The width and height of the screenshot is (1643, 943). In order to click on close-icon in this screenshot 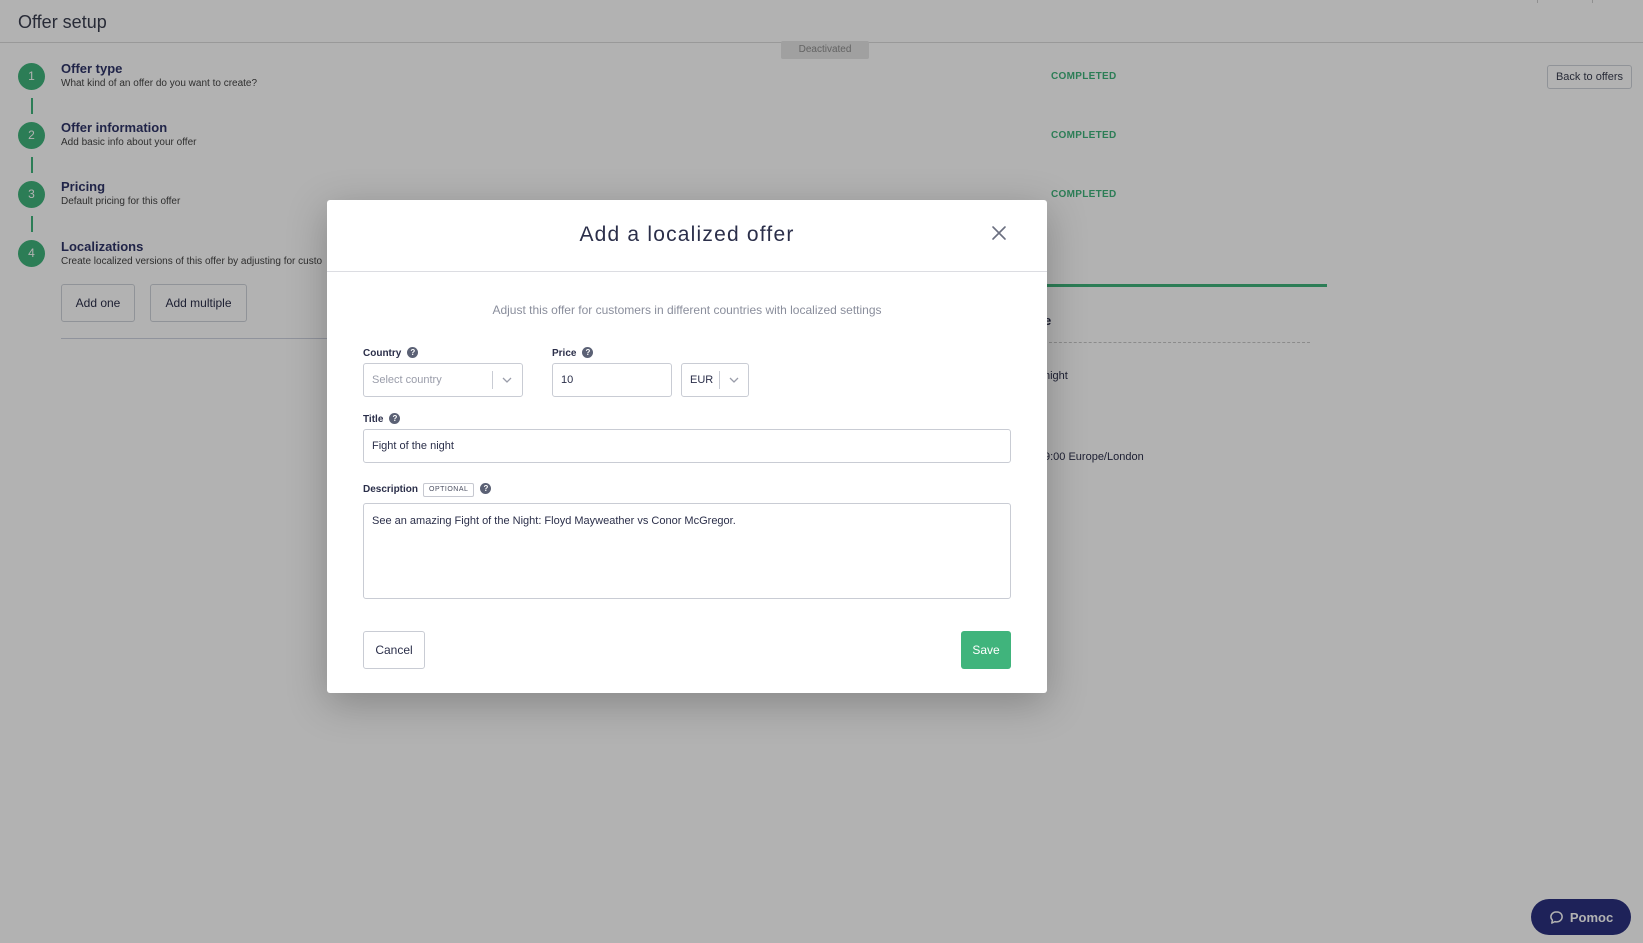, I will do `click(999, 233)`.